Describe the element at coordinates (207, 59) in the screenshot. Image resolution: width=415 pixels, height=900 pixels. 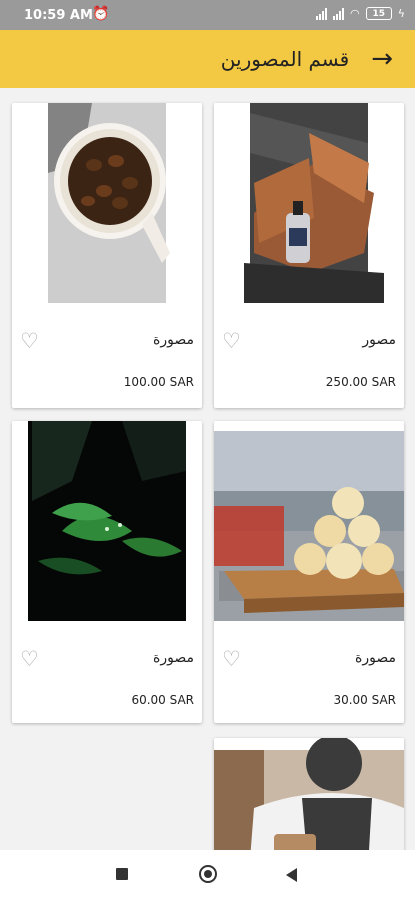
I see `app-bar: قسم المصورين →` at that location.